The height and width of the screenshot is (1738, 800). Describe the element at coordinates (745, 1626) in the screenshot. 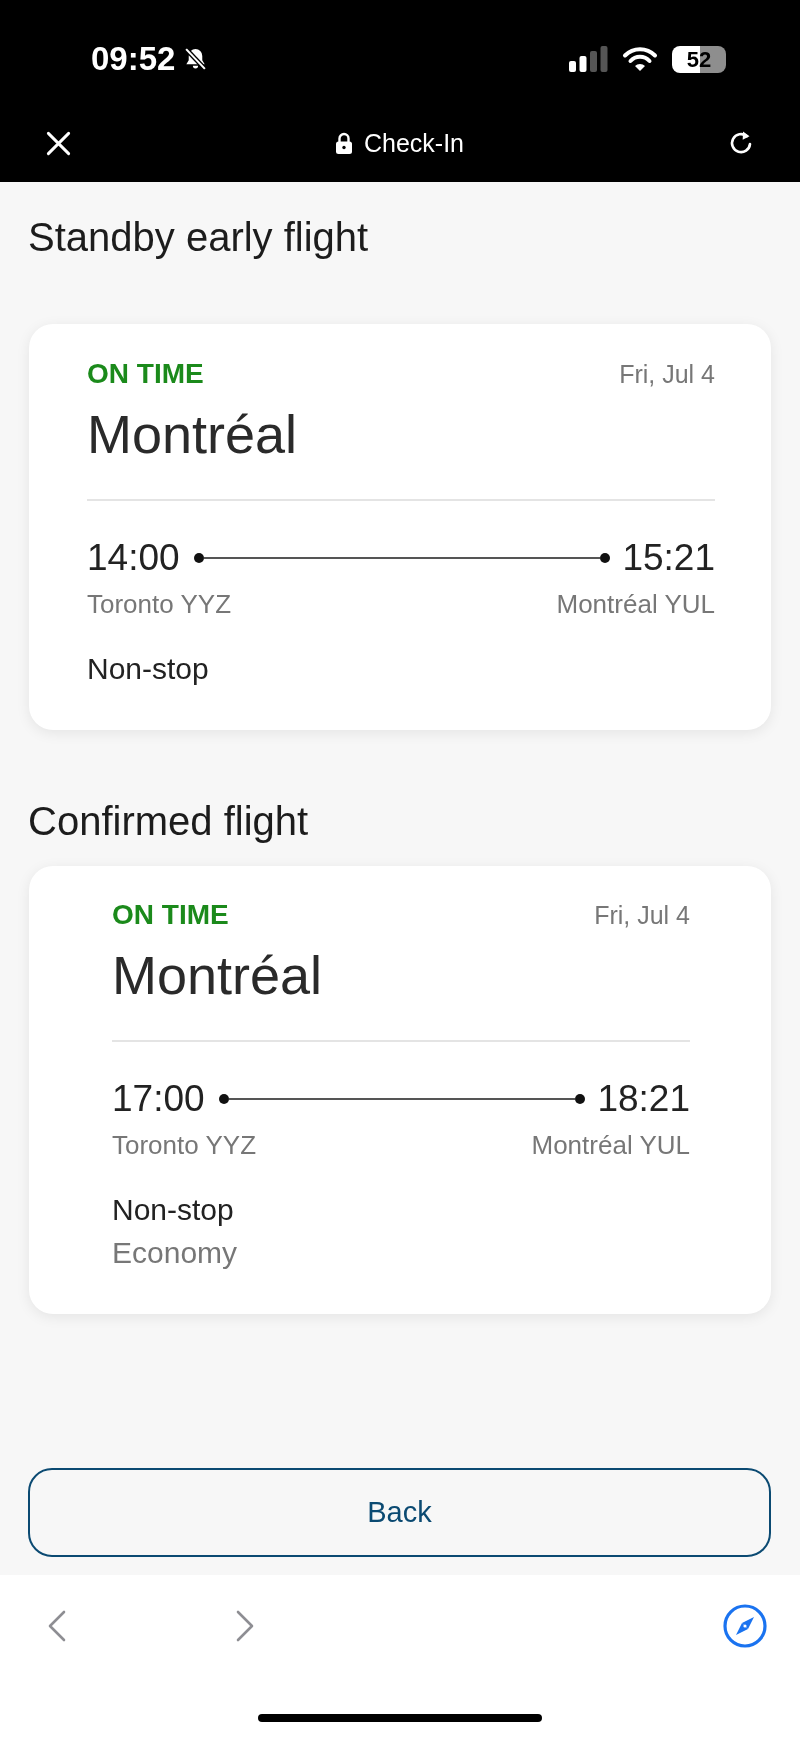

I see `compass-icon` at that location.